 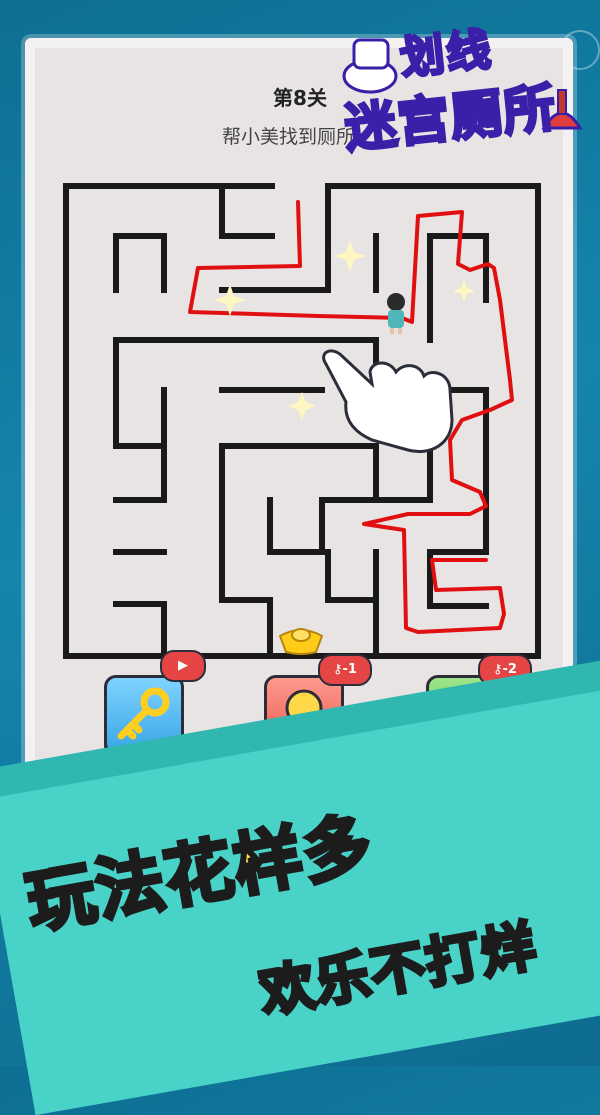 What do you see at coordinates (388, 401) in the screenshot?
I see `pointing-hand-icon` at bounding box center [388, 401].